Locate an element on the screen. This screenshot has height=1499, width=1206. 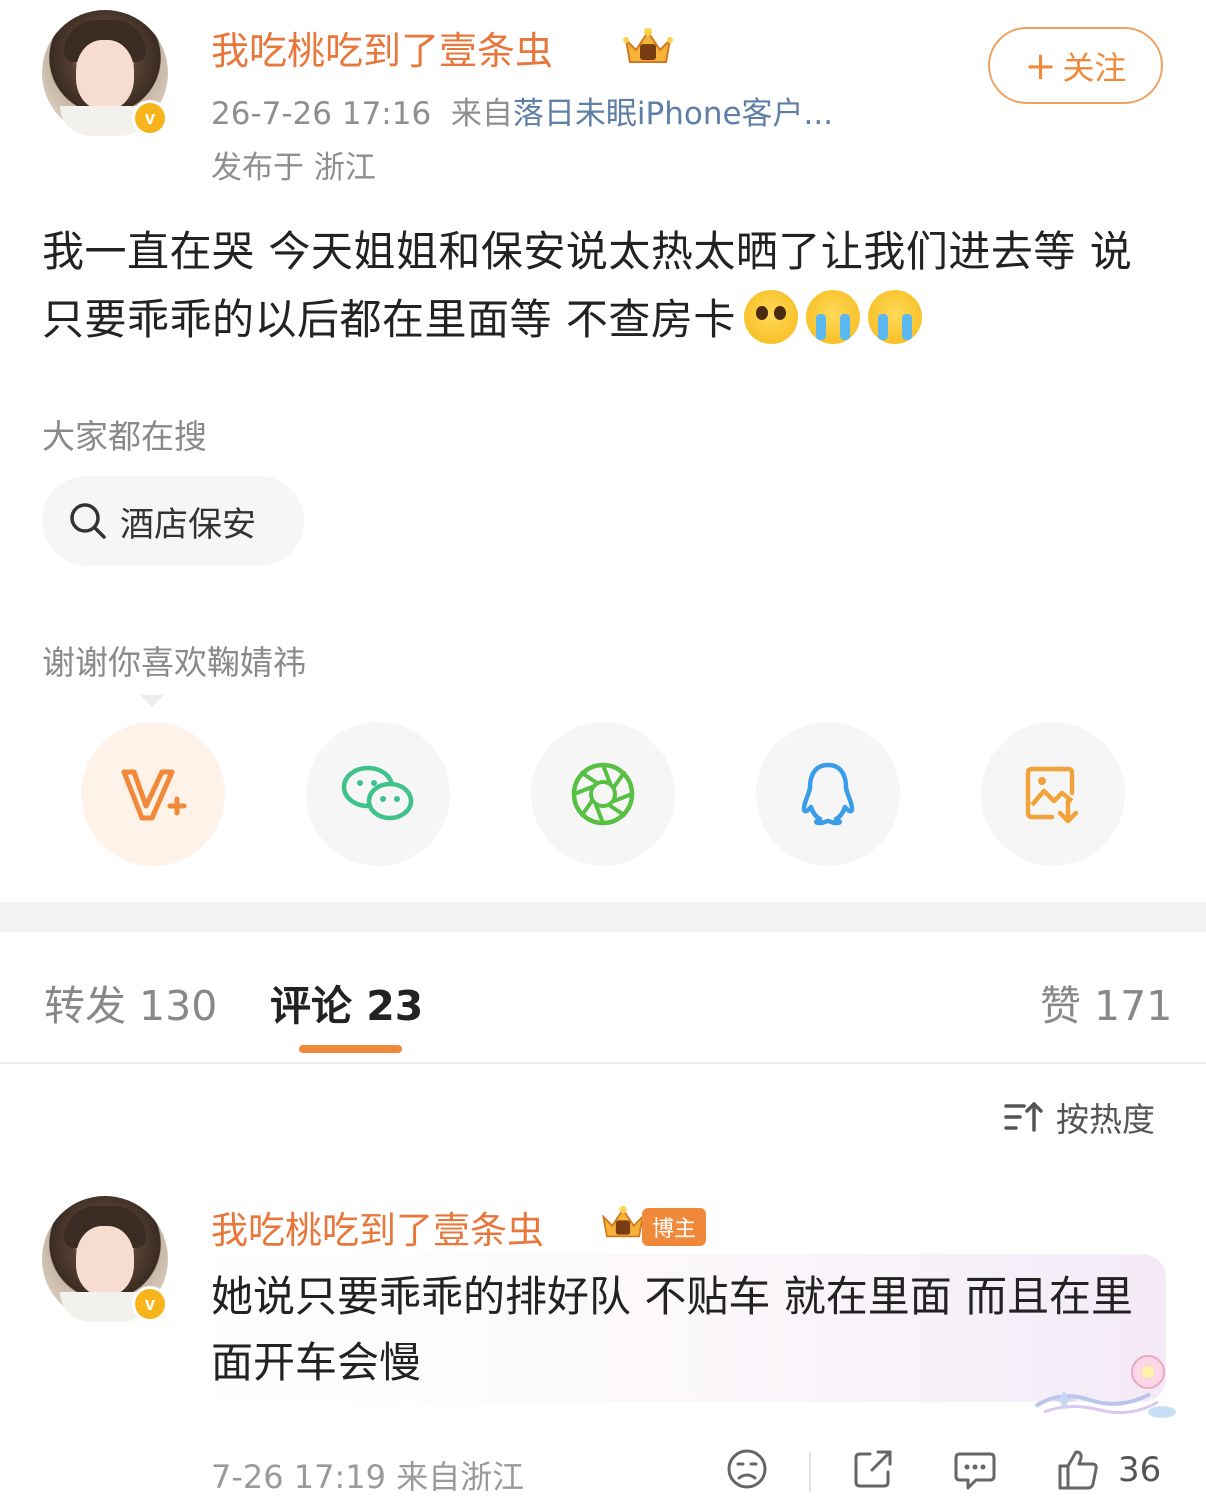
active-tab-indicator is located at coordinates (350, 1049).